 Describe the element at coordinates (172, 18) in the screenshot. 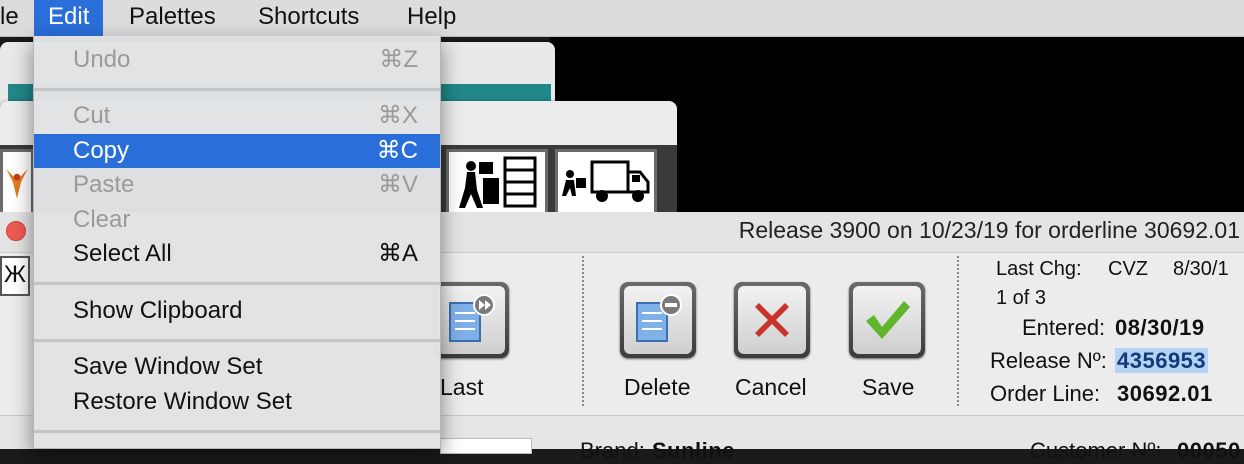

I see `menu-palettes: Palettes` at that location.